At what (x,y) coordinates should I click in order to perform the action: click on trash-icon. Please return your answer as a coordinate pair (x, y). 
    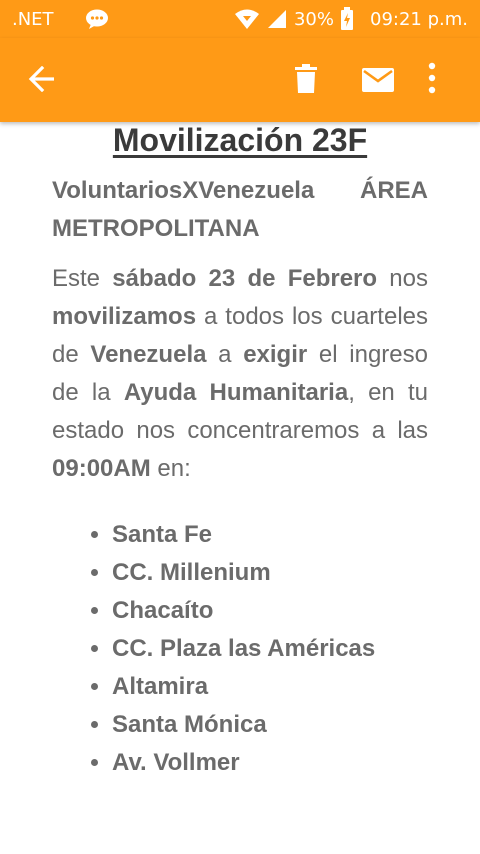
    Looking at the image, I should click on (306, 81).